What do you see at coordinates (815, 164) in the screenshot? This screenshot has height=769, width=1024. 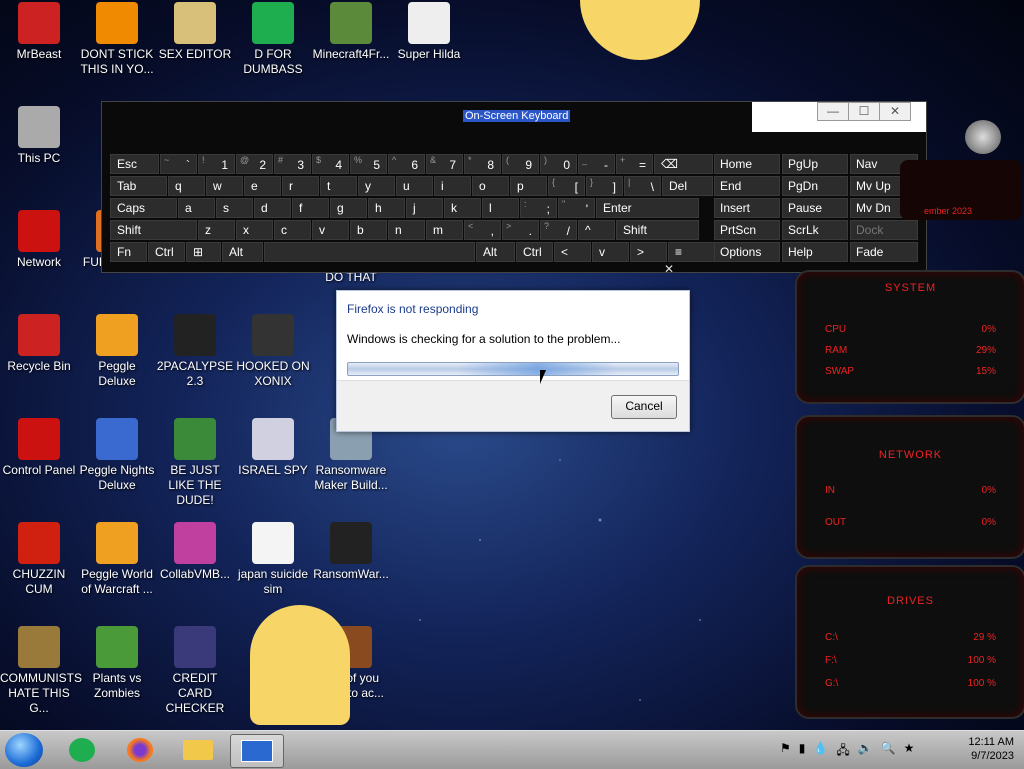 I see `osk-nav-key: PgUp` at bounding box center [815, 164].